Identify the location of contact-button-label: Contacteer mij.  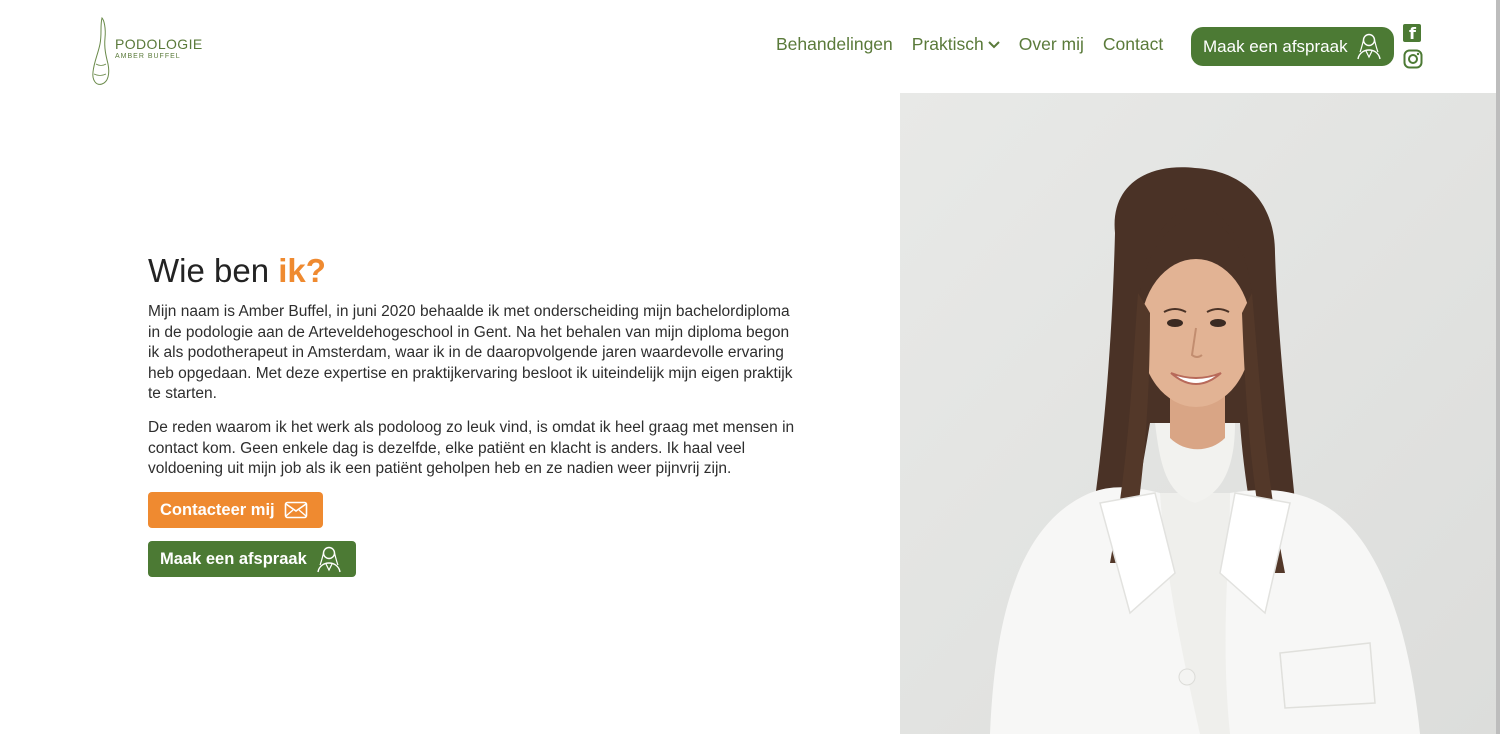
(217, 509).